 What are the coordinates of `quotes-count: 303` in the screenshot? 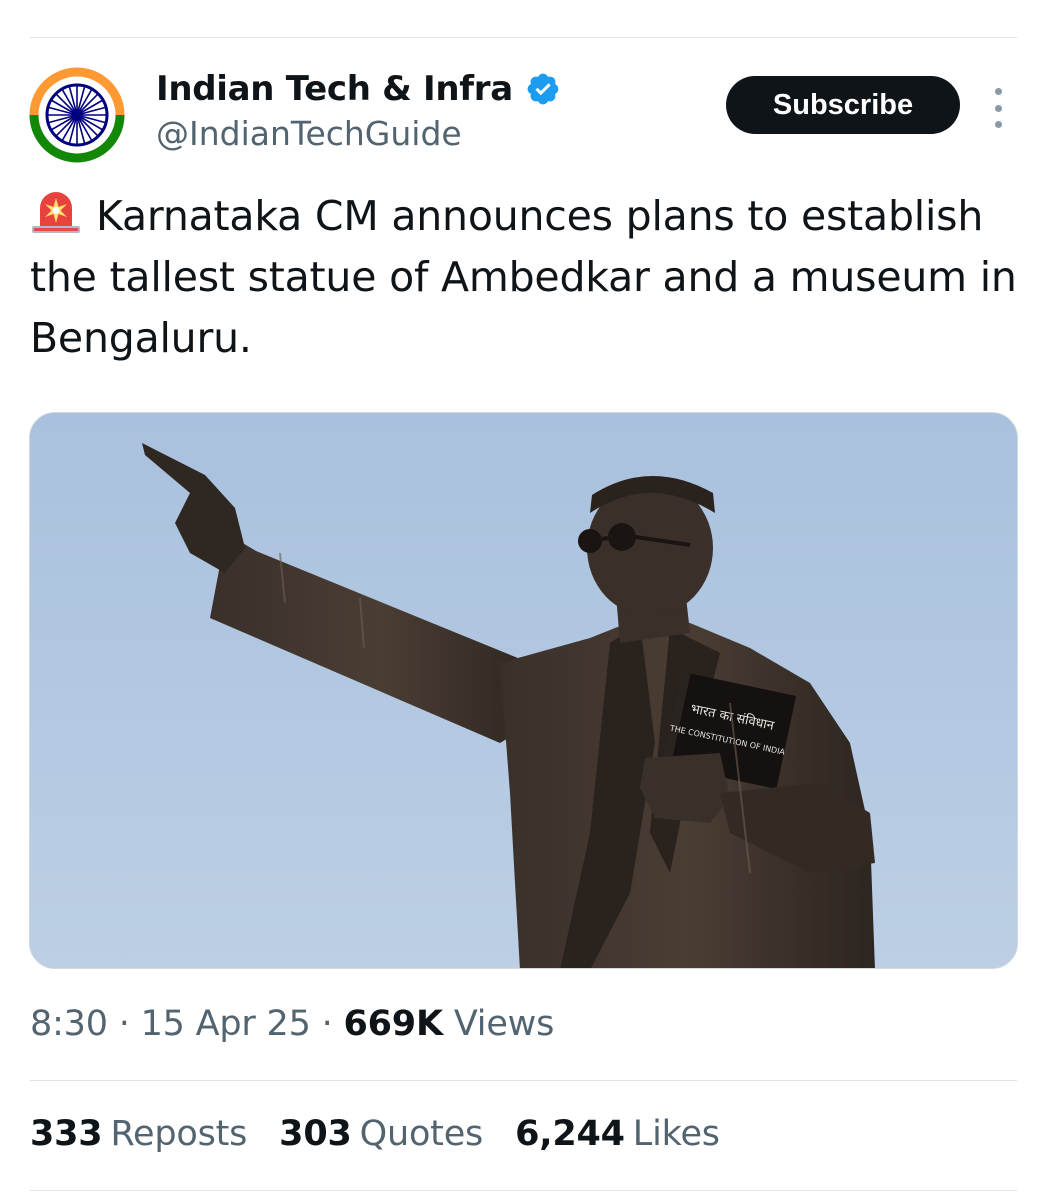 It's located at (315, 1134).